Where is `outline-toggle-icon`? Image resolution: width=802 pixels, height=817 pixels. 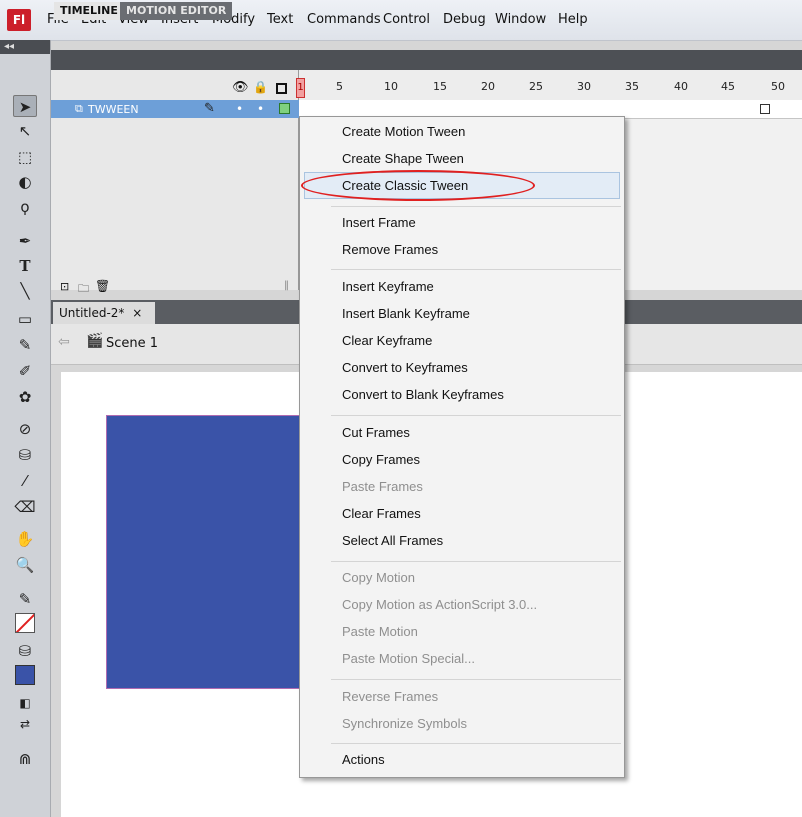 outline-toggle-icon is located at coordinates (281, 88).